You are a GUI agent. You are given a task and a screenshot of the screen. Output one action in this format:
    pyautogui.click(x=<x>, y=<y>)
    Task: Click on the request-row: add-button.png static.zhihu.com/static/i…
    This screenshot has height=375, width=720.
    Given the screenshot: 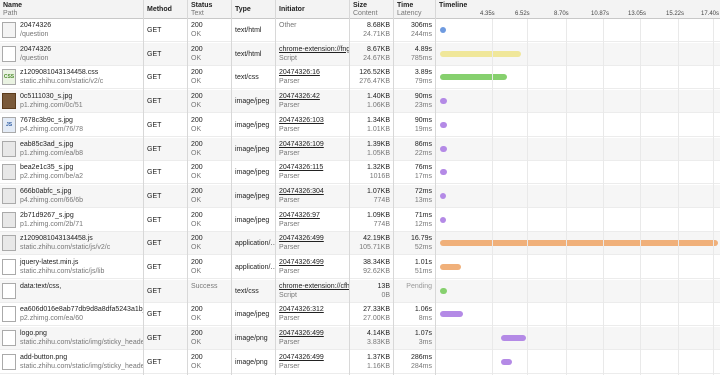 What is the action you would take?
    pyautogui.click(x=360, y=362)
    